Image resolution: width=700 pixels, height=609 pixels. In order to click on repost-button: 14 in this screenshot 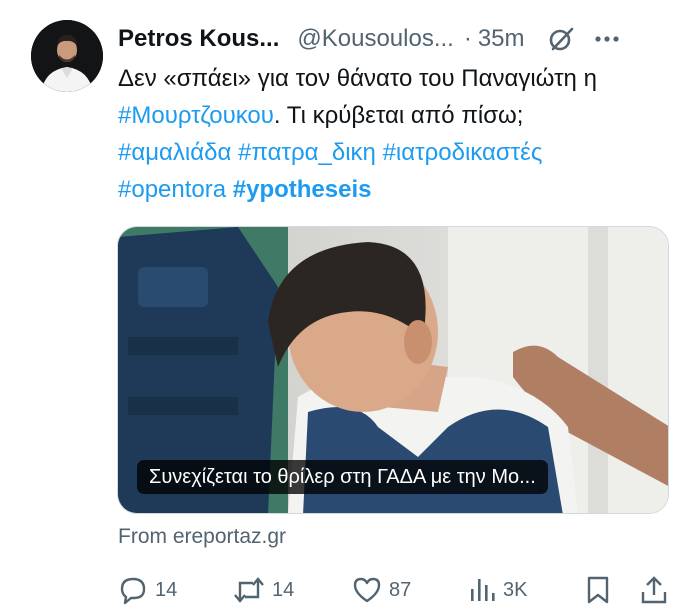, I will do `click(263, 590)`.